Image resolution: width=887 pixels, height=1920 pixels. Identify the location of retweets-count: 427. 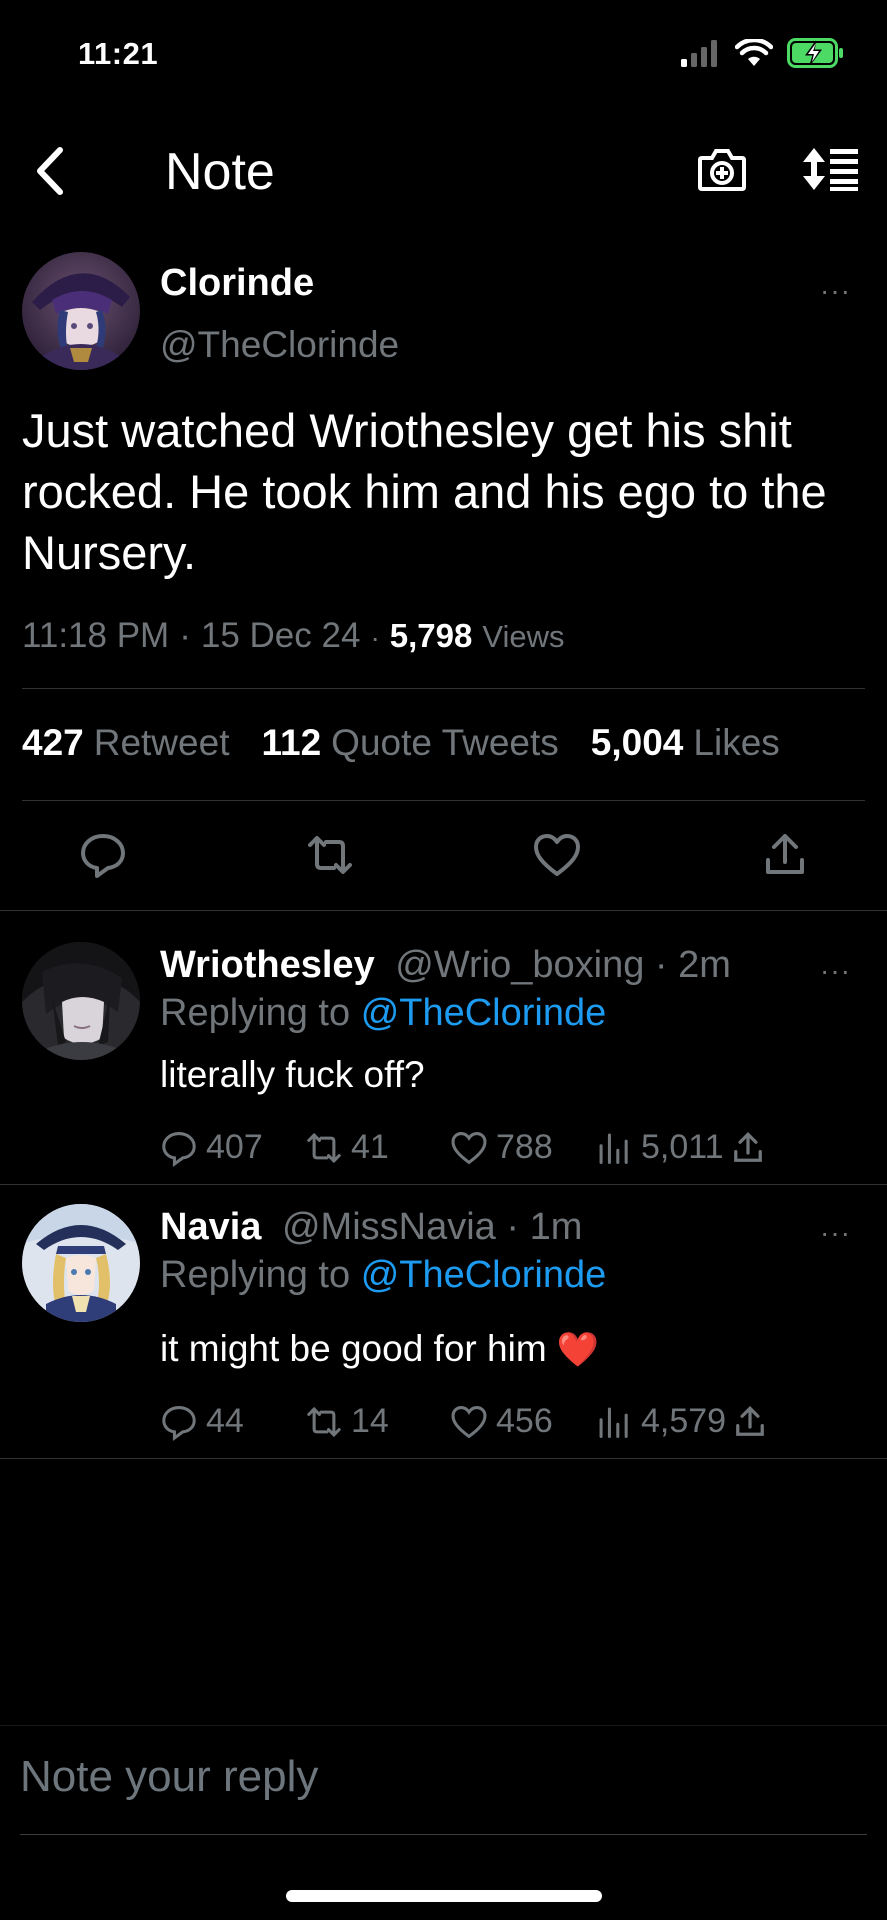
(53, 742).